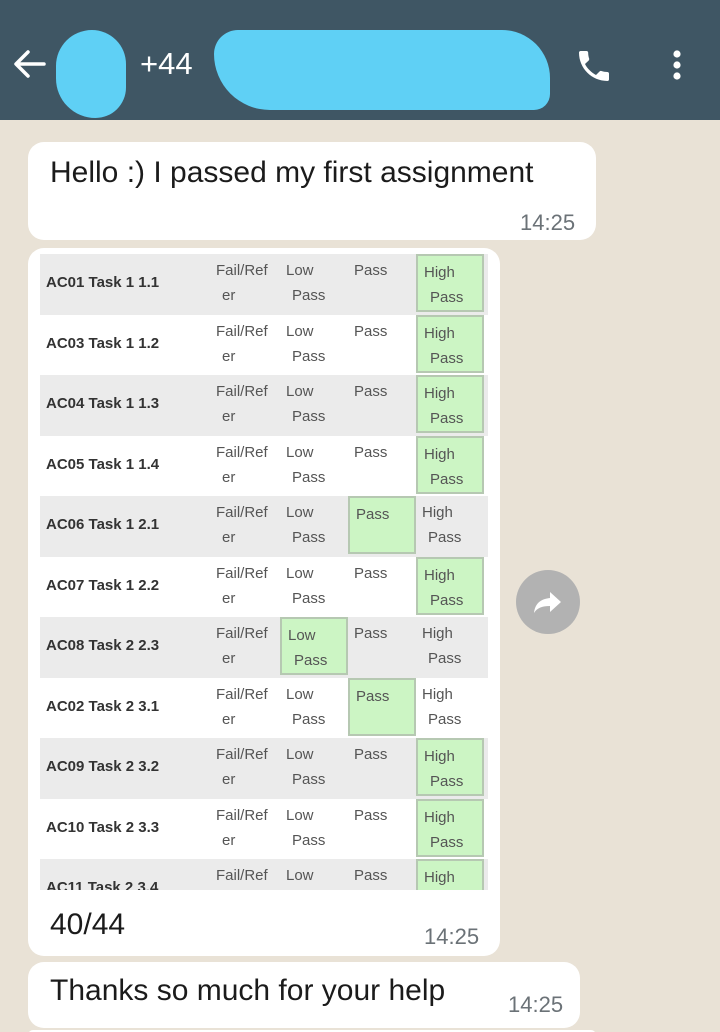  Describe the element at coordinates (677, 64) in the screenshot. I see `more-vertical-icon` at that location.